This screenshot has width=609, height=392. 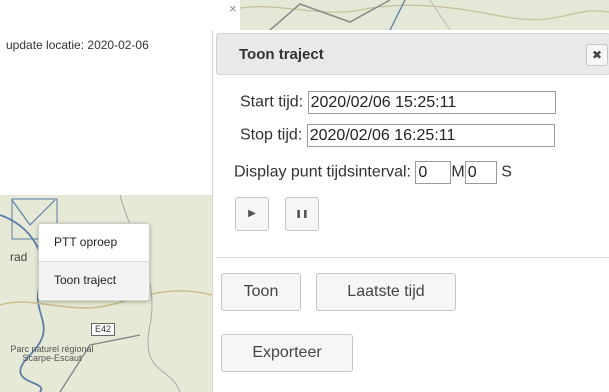 I want to click on seconds-unit: S, so click(x=506, y=172).